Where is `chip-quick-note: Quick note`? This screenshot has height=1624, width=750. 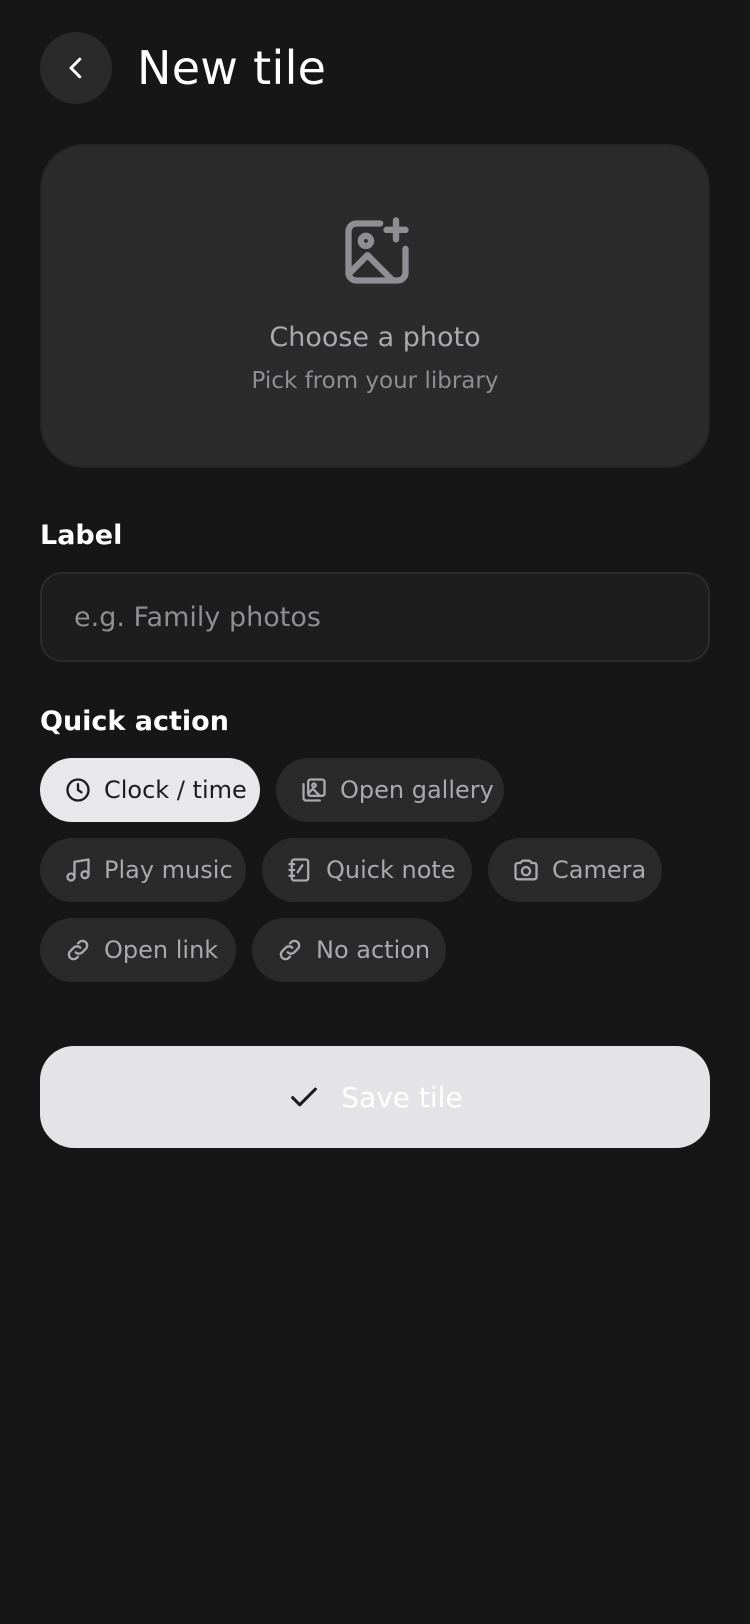
chip-quick-note: Quick note is located at coordinates (367, 870).